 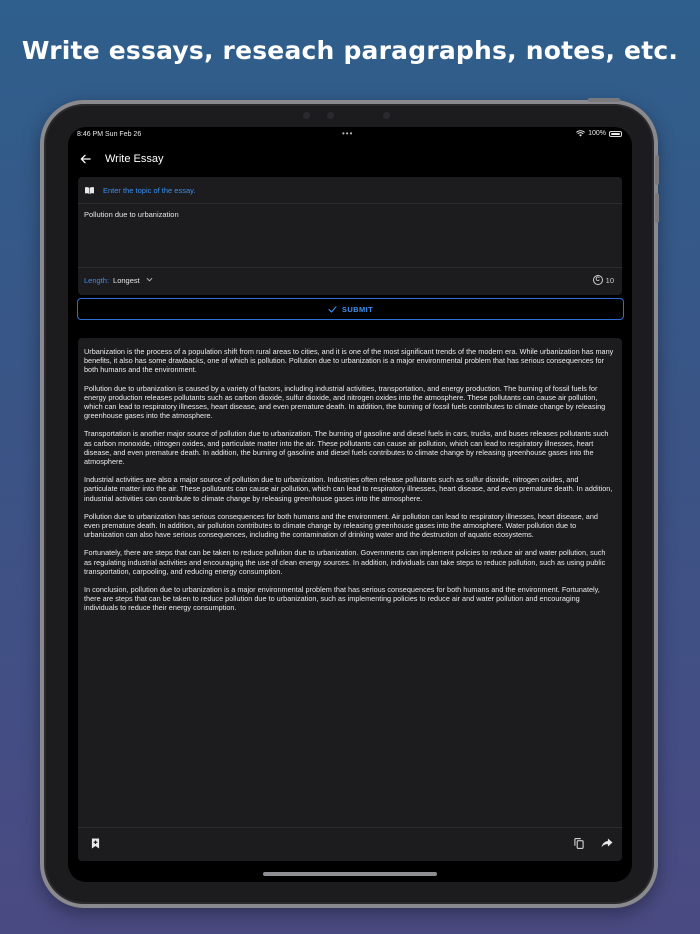 I want to click on status-bar: 8:46 PM Sun Feb 26 ••• 100%, so click(x=350, y=135).